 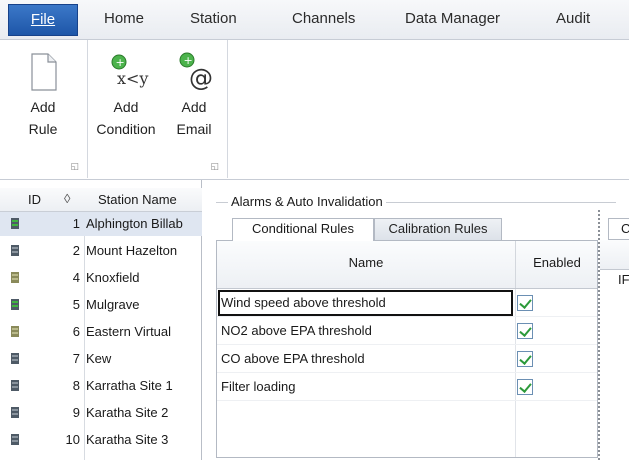 I want to click on station-id: 4, so click(x=76, y=277).